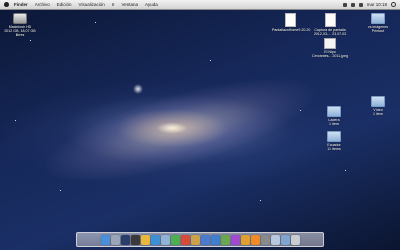 The image size is (400, 250). What do you see at coordinates (285, 240) in the screenshot?
I see `downloads-stack-icon` at bounding box center [285, 240].